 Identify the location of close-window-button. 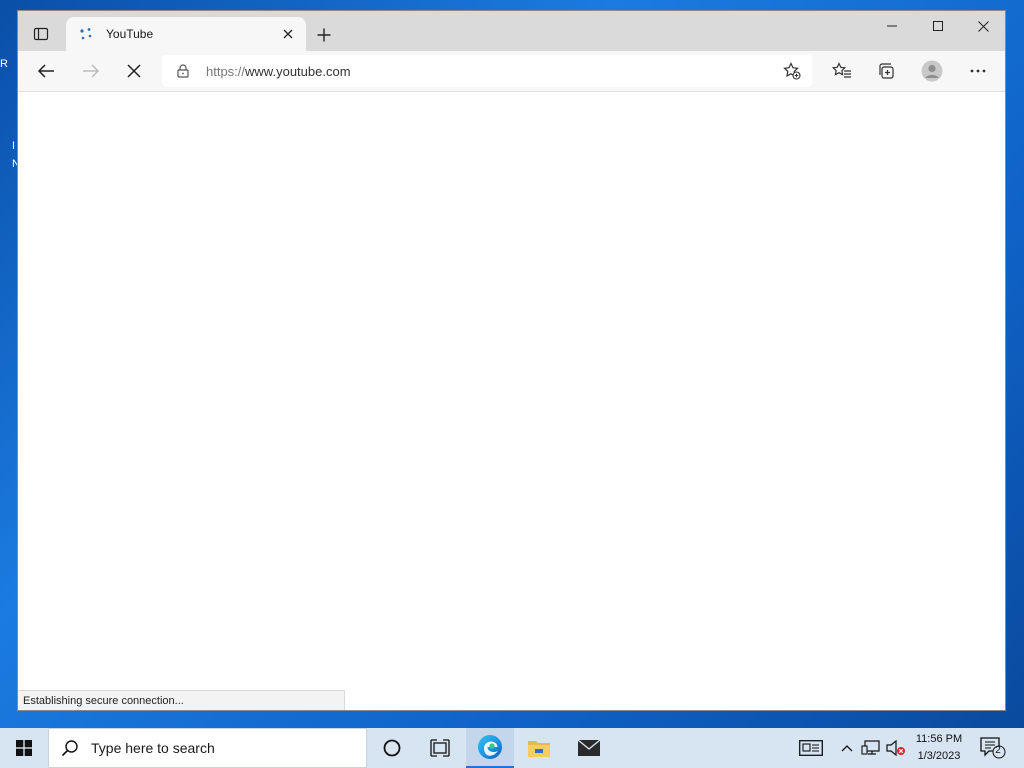
(983, 26).